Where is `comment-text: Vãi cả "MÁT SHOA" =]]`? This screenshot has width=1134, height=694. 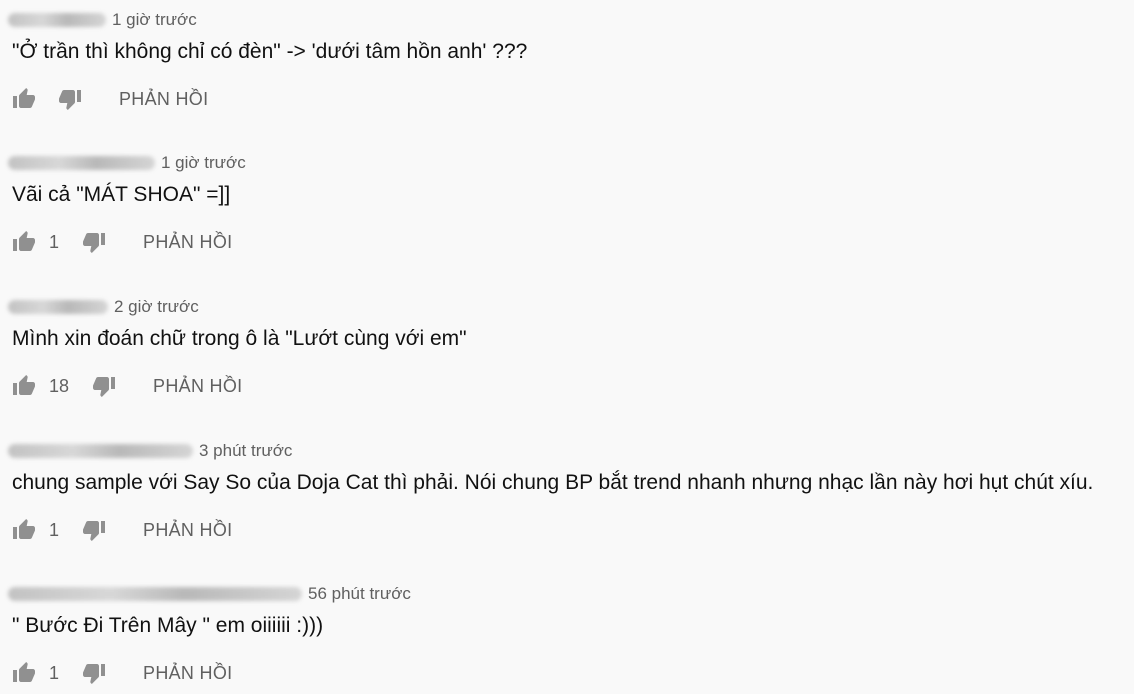
comment-text: Vãi cả "MÁT SHOA" =]] is located at coordinates (121, 194).